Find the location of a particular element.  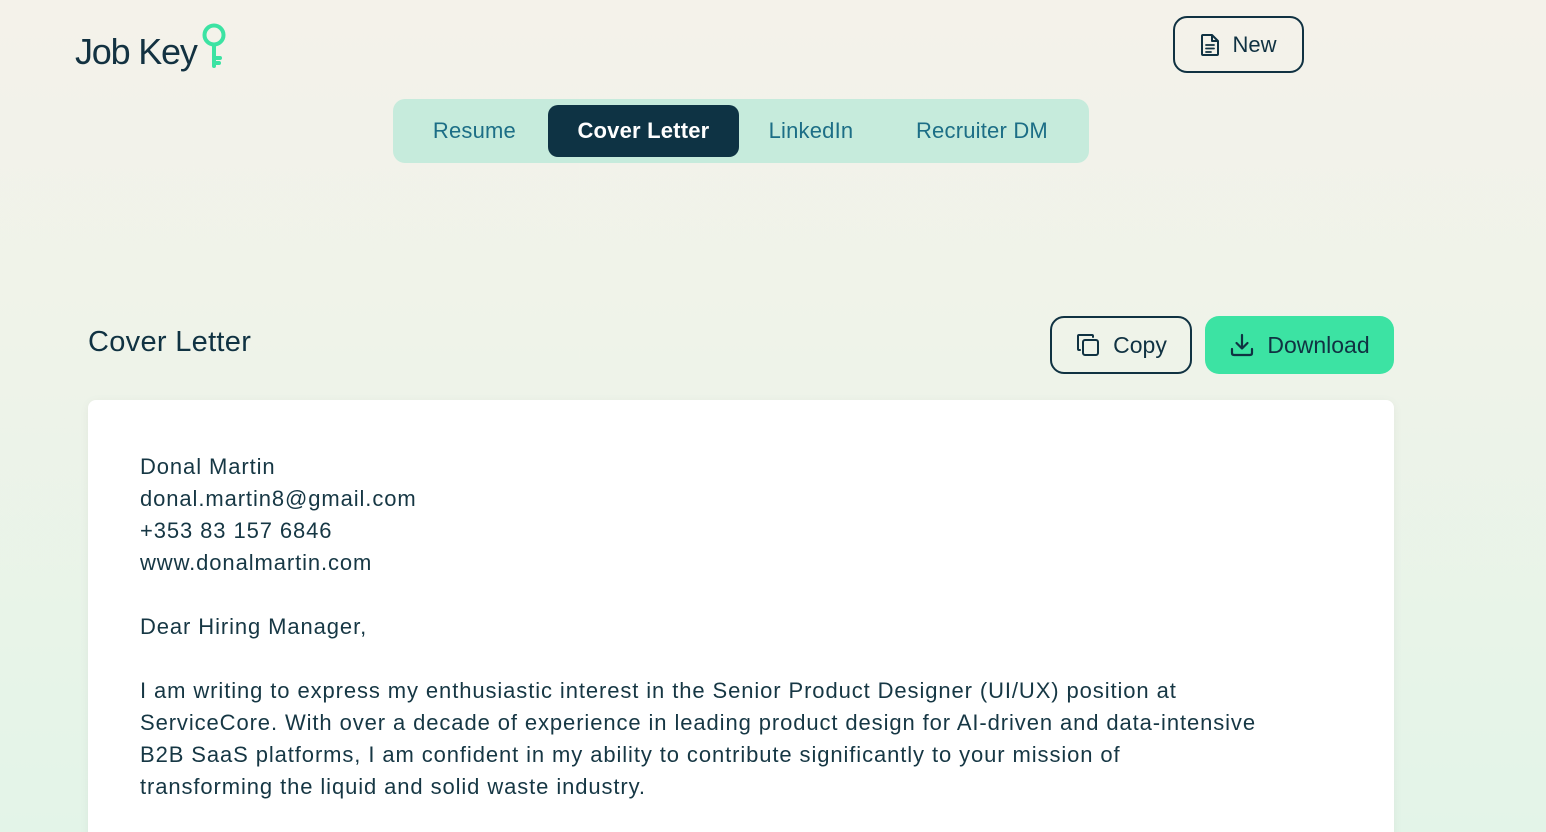

new-button: New is located at coordinates (1238, 44).